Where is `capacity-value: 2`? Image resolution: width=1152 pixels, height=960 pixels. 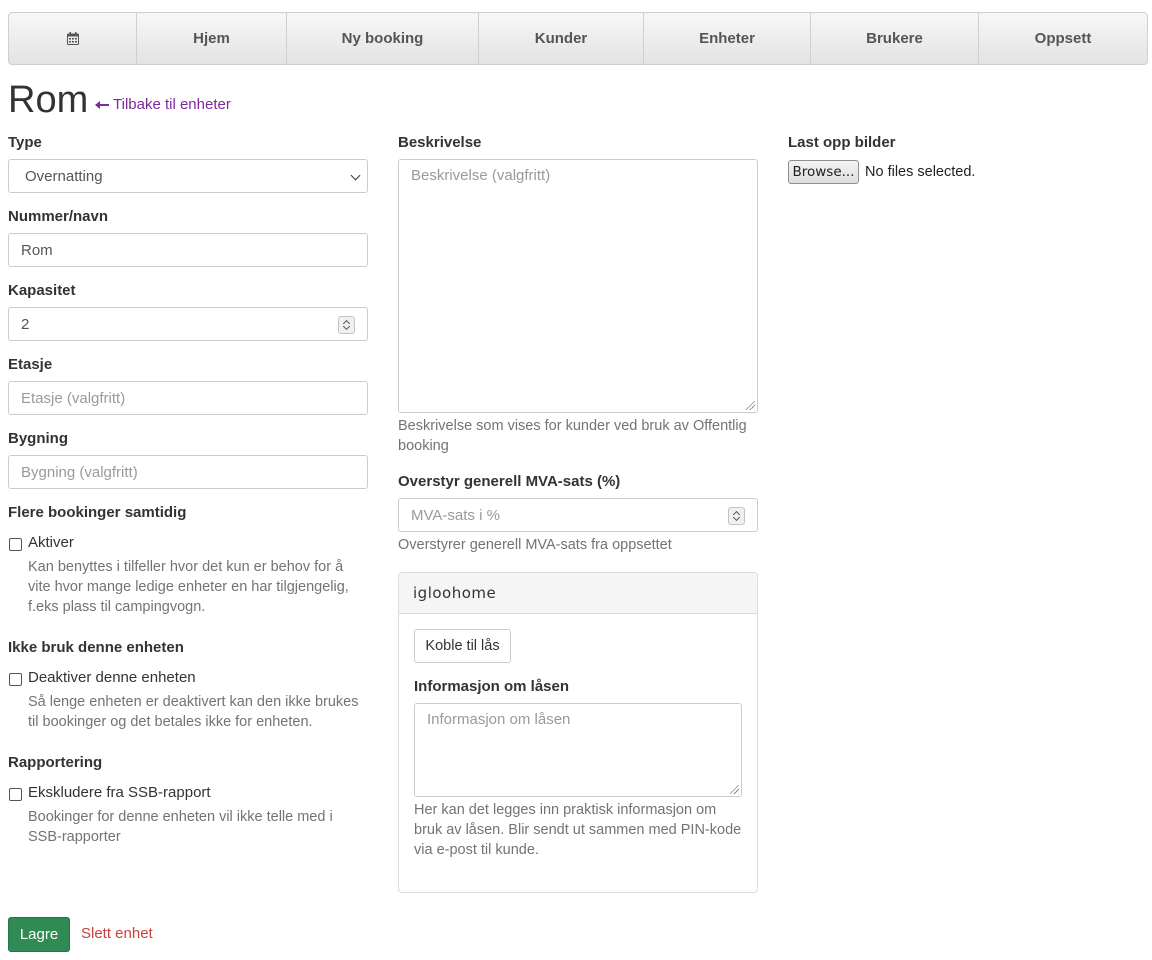 capacity-value: 2 is located at coordinates (25, 324).